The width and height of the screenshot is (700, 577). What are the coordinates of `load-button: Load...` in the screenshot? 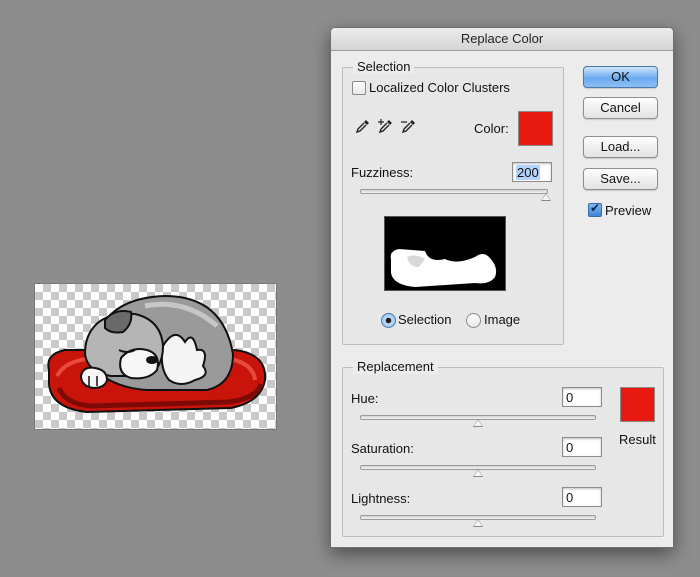 It's located at (620, 147).